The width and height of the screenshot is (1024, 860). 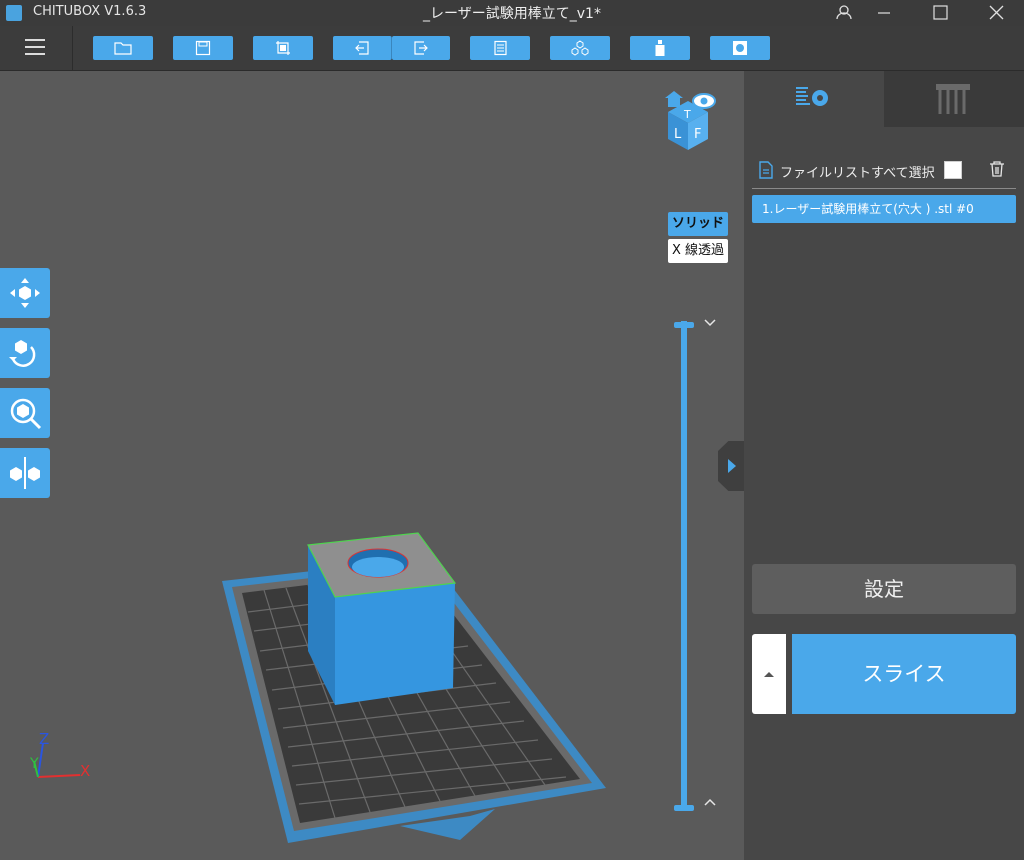 What do you see at coordinates (697, 134) in the screenshot?
I see `view-front-face: F` at bounding box center [697, 134].